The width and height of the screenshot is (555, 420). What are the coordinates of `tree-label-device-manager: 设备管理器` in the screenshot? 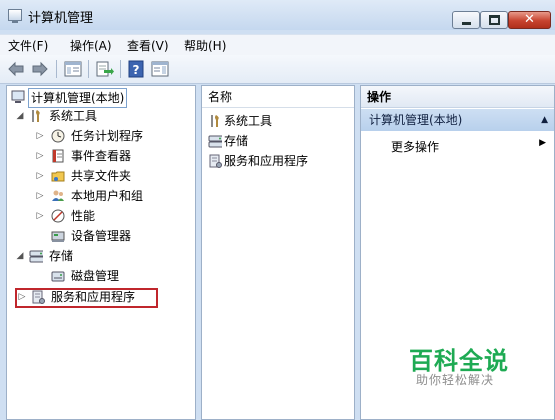 It's located at (101, 236).